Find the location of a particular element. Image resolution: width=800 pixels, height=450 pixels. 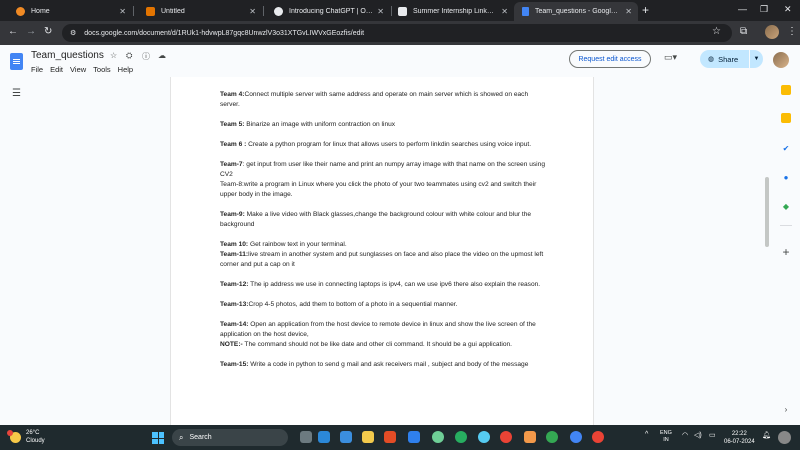

vscode-icon is located at coordinates (414, 437).